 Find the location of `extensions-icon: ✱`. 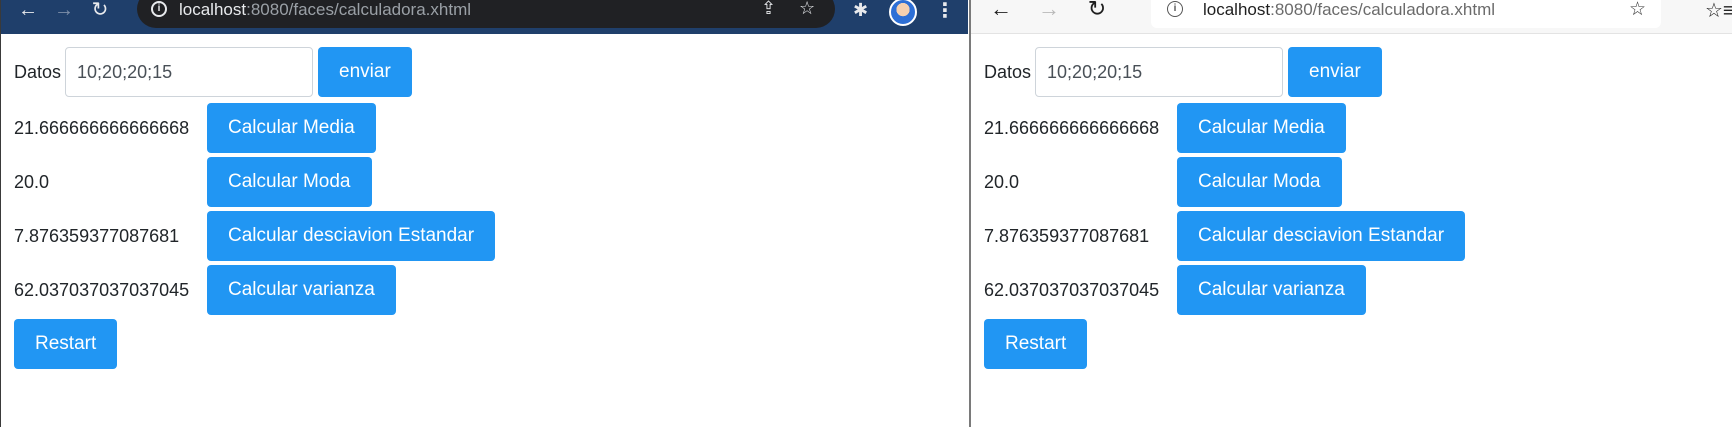

extensions-icon: ✱ is located at coordinates (860, 10).